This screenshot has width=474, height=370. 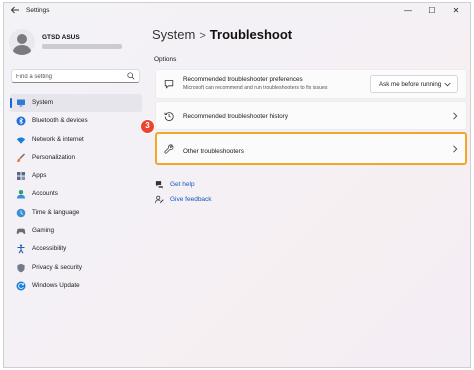 I want to click on card-title: Recommended troubleshooter history, so click(x=236, y=116).